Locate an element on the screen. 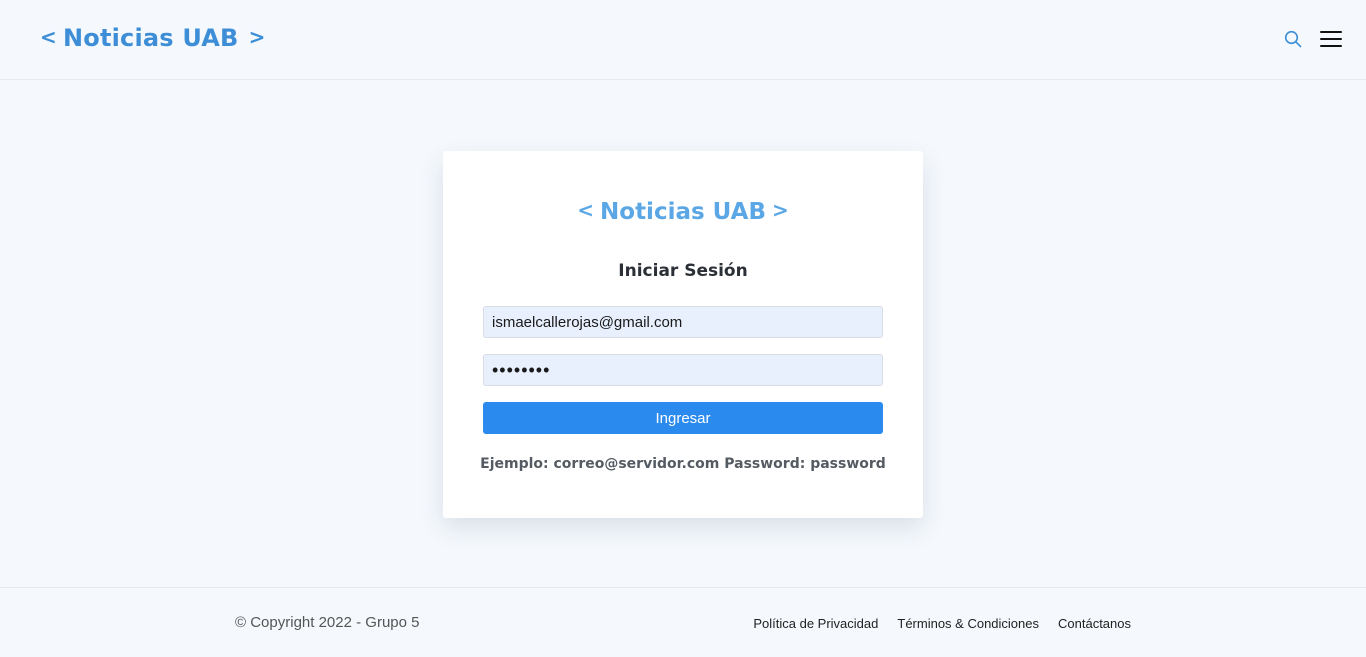  login-title: Iniciar Sesión is located at coordinates (683, 271).